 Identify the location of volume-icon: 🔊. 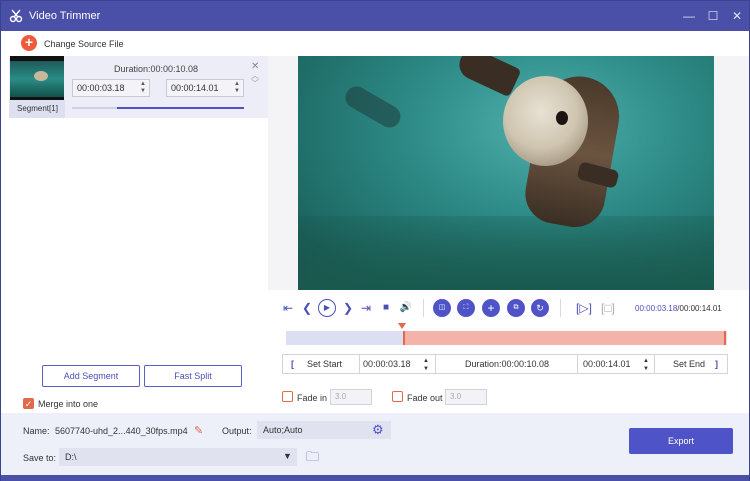
(406, 308).